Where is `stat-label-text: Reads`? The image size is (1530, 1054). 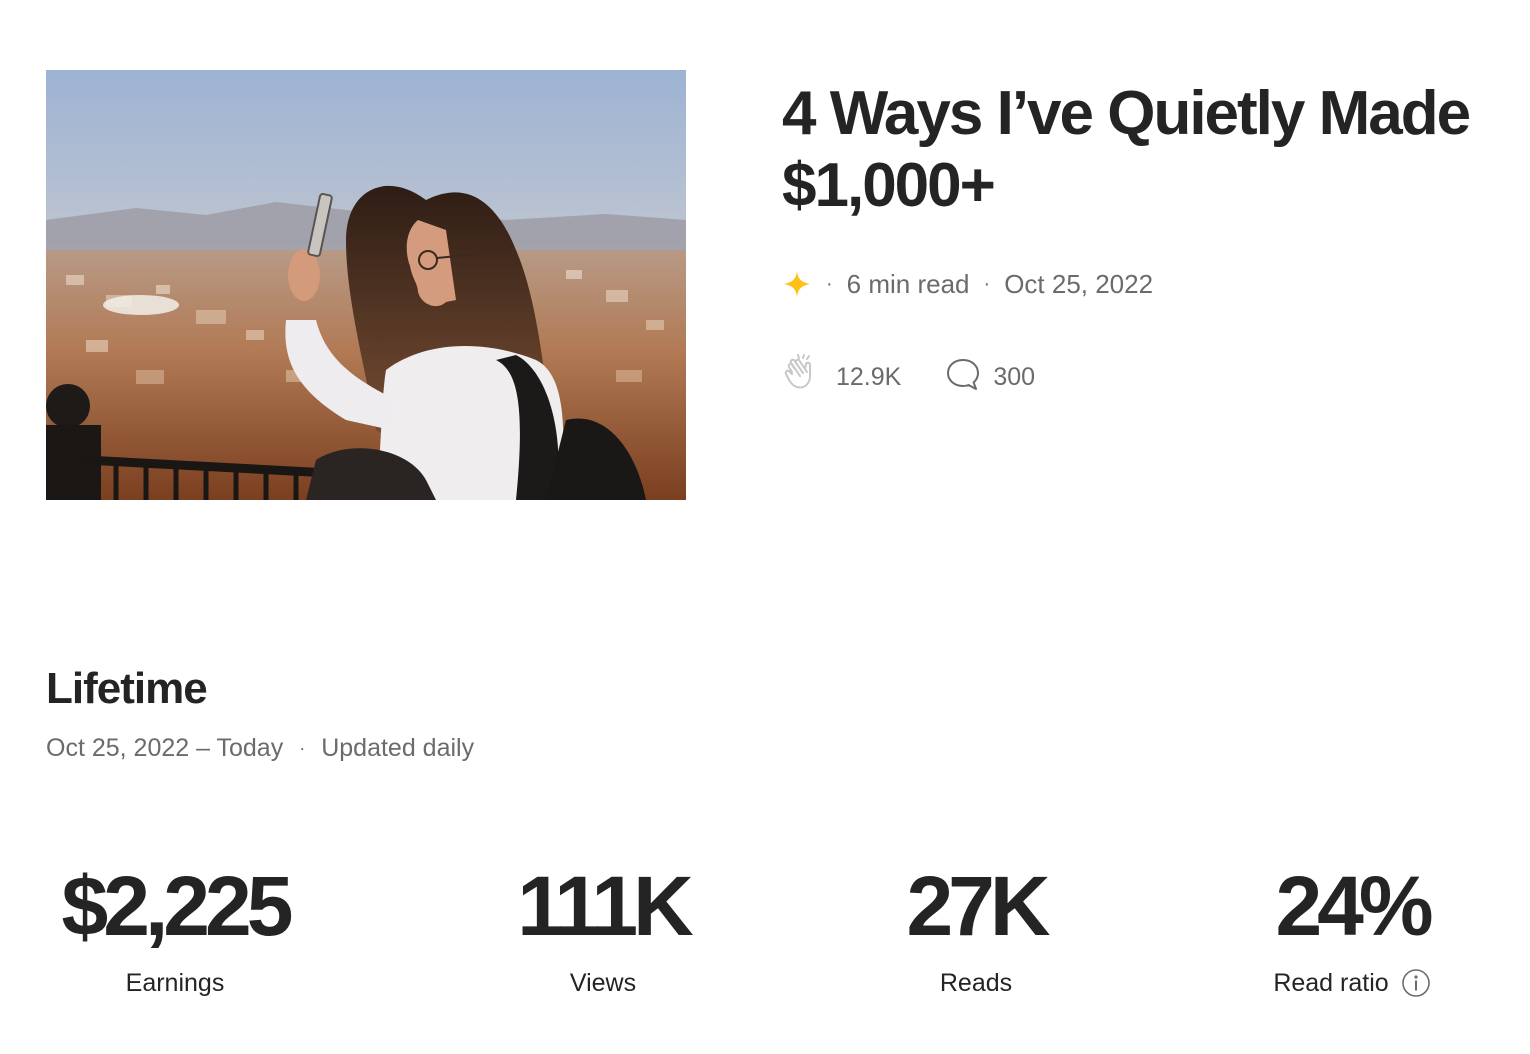 stat-label-text: Reads is located at coordinates (976, 983).